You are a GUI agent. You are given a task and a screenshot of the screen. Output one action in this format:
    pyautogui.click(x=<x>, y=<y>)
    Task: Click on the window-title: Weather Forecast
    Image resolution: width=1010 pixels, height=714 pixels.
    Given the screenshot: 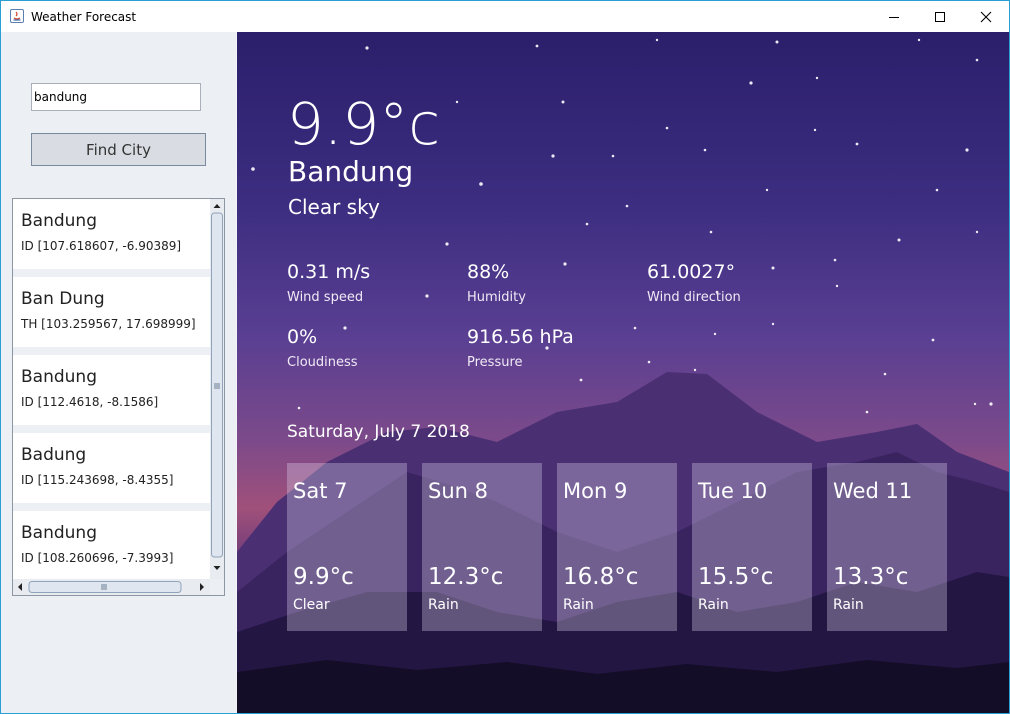 What is the action you would take?
    pyautogui.click(x=84, y=17)
    